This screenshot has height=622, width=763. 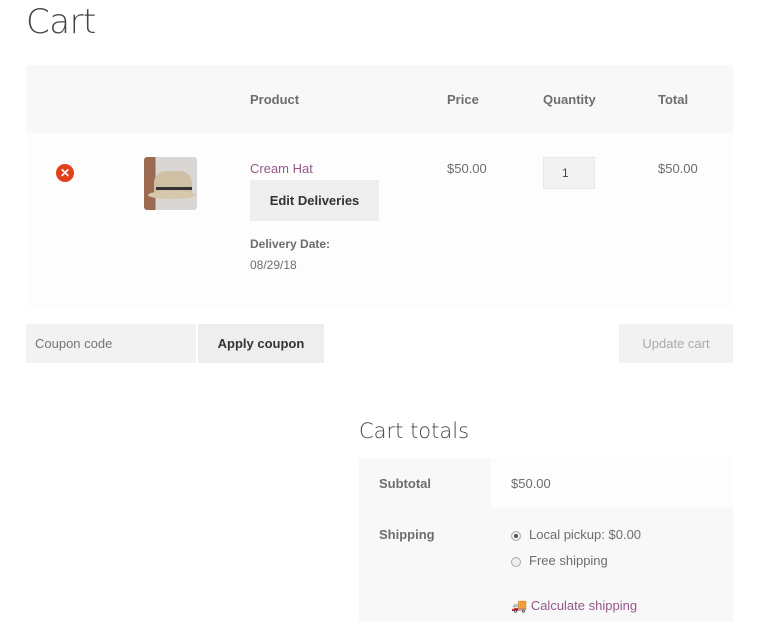 What do you see at coordinates (569, 173) in the screenshot?
I see `quantity-input: 1` at bounding box center [569, 173].